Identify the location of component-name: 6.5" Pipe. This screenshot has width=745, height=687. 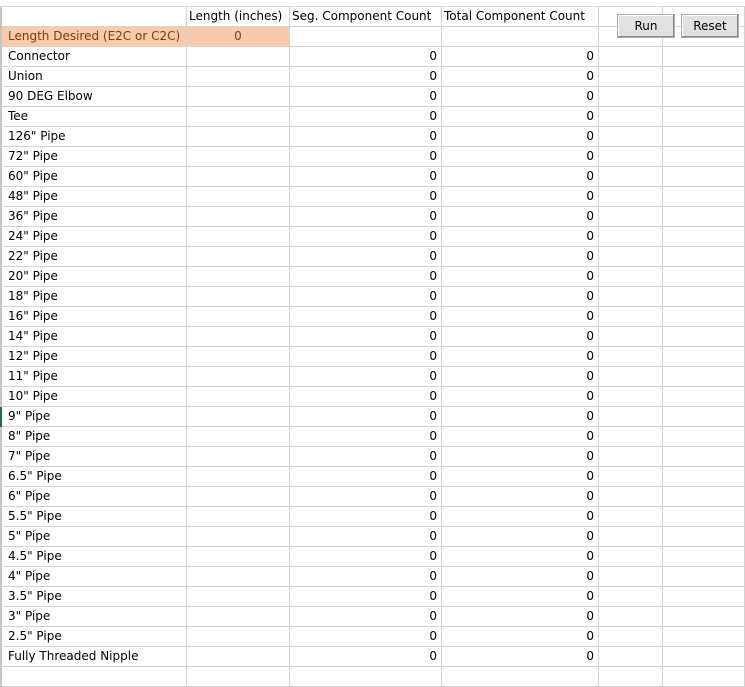
(93, 477).